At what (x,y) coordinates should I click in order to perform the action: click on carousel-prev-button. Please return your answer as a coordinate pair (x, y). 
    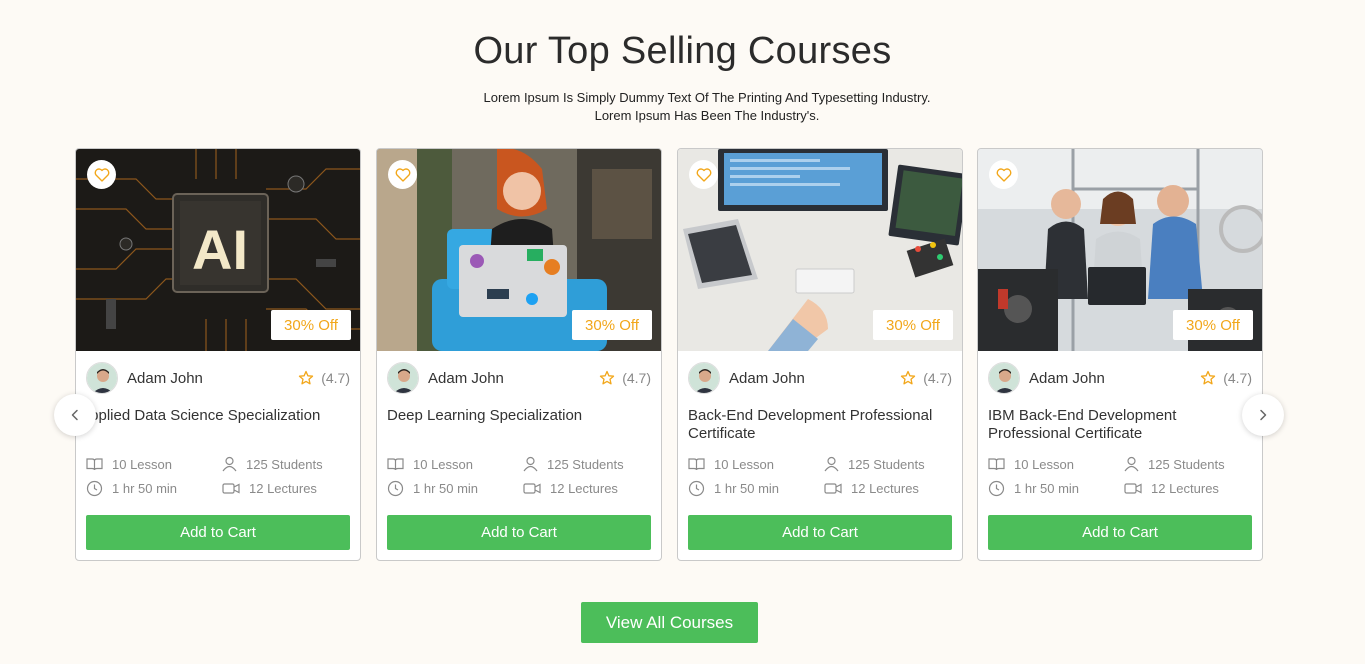
    Looking at the image, I should click on (75, 415).